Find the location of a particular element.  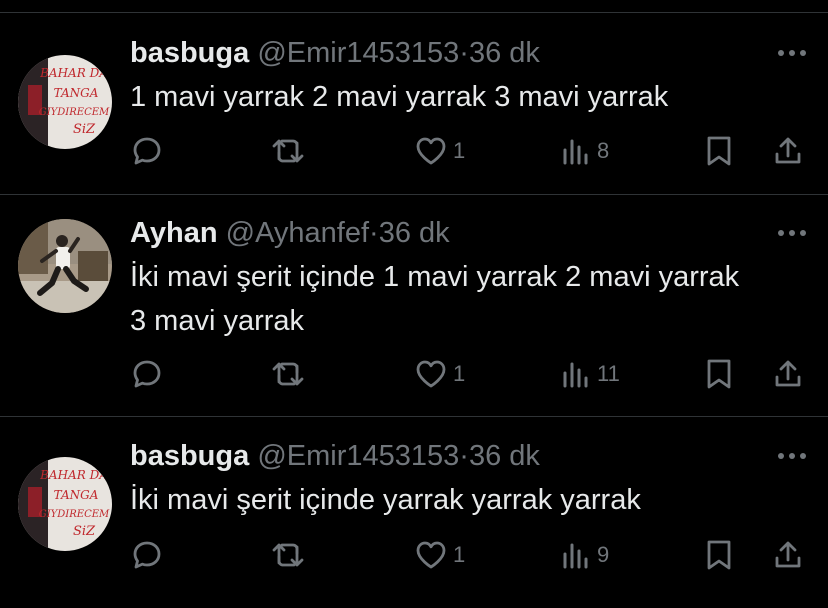

tweet-actions: 1 8 is located at coordinates (473, 151).